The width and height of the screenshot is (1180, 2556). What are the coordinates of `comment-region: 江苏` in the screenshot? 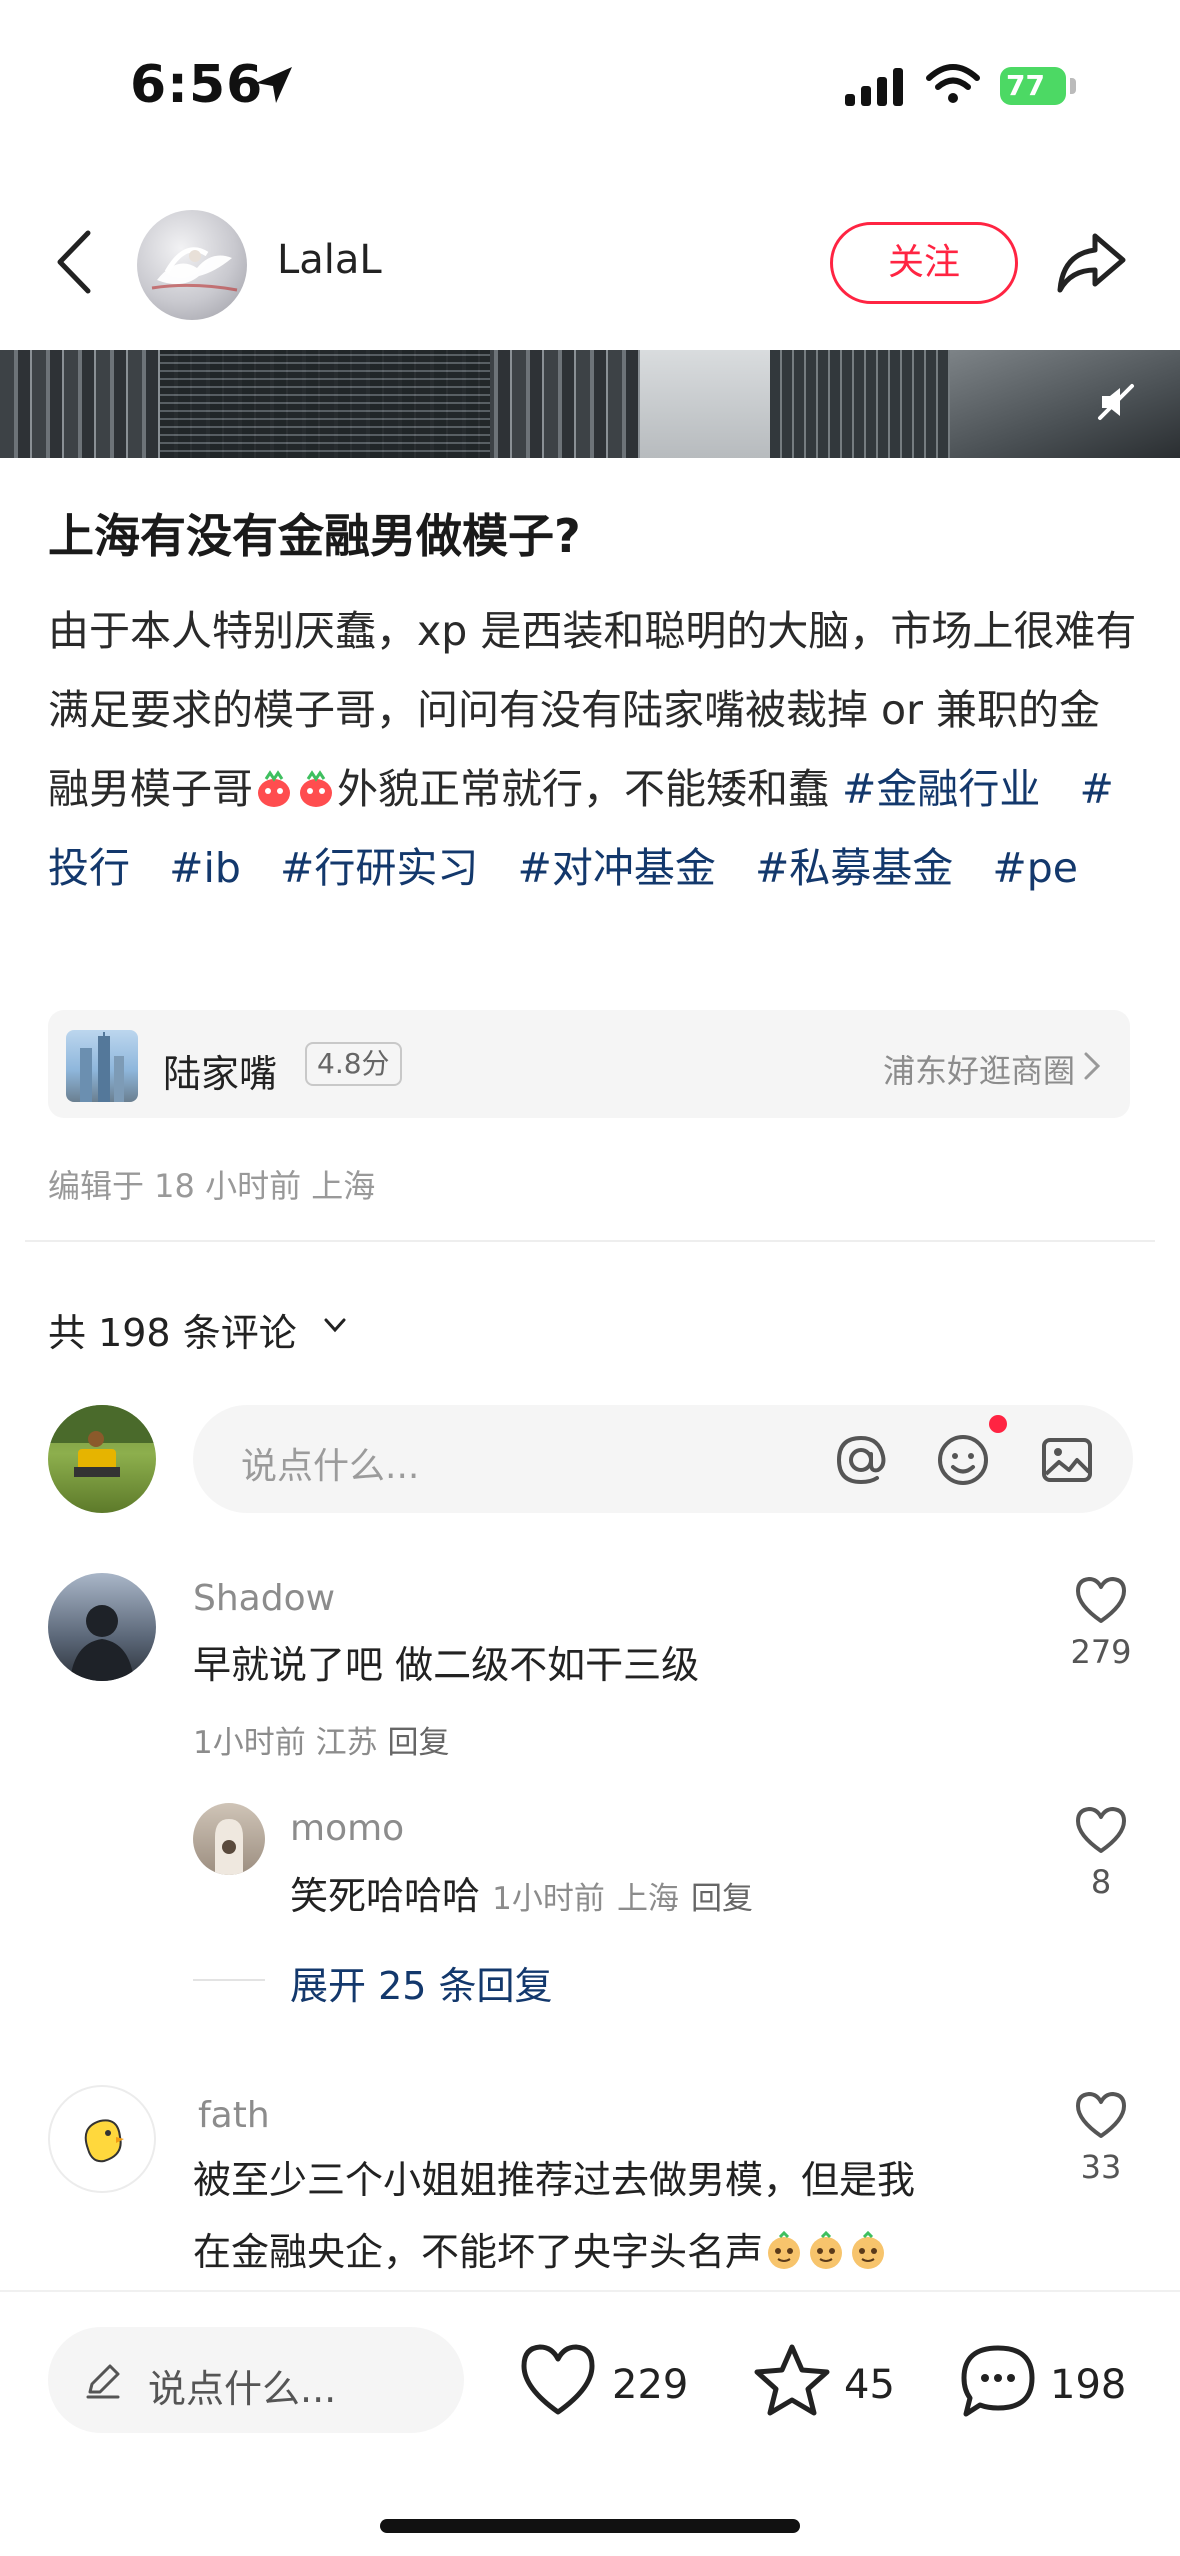 It's located at (346, 1743).